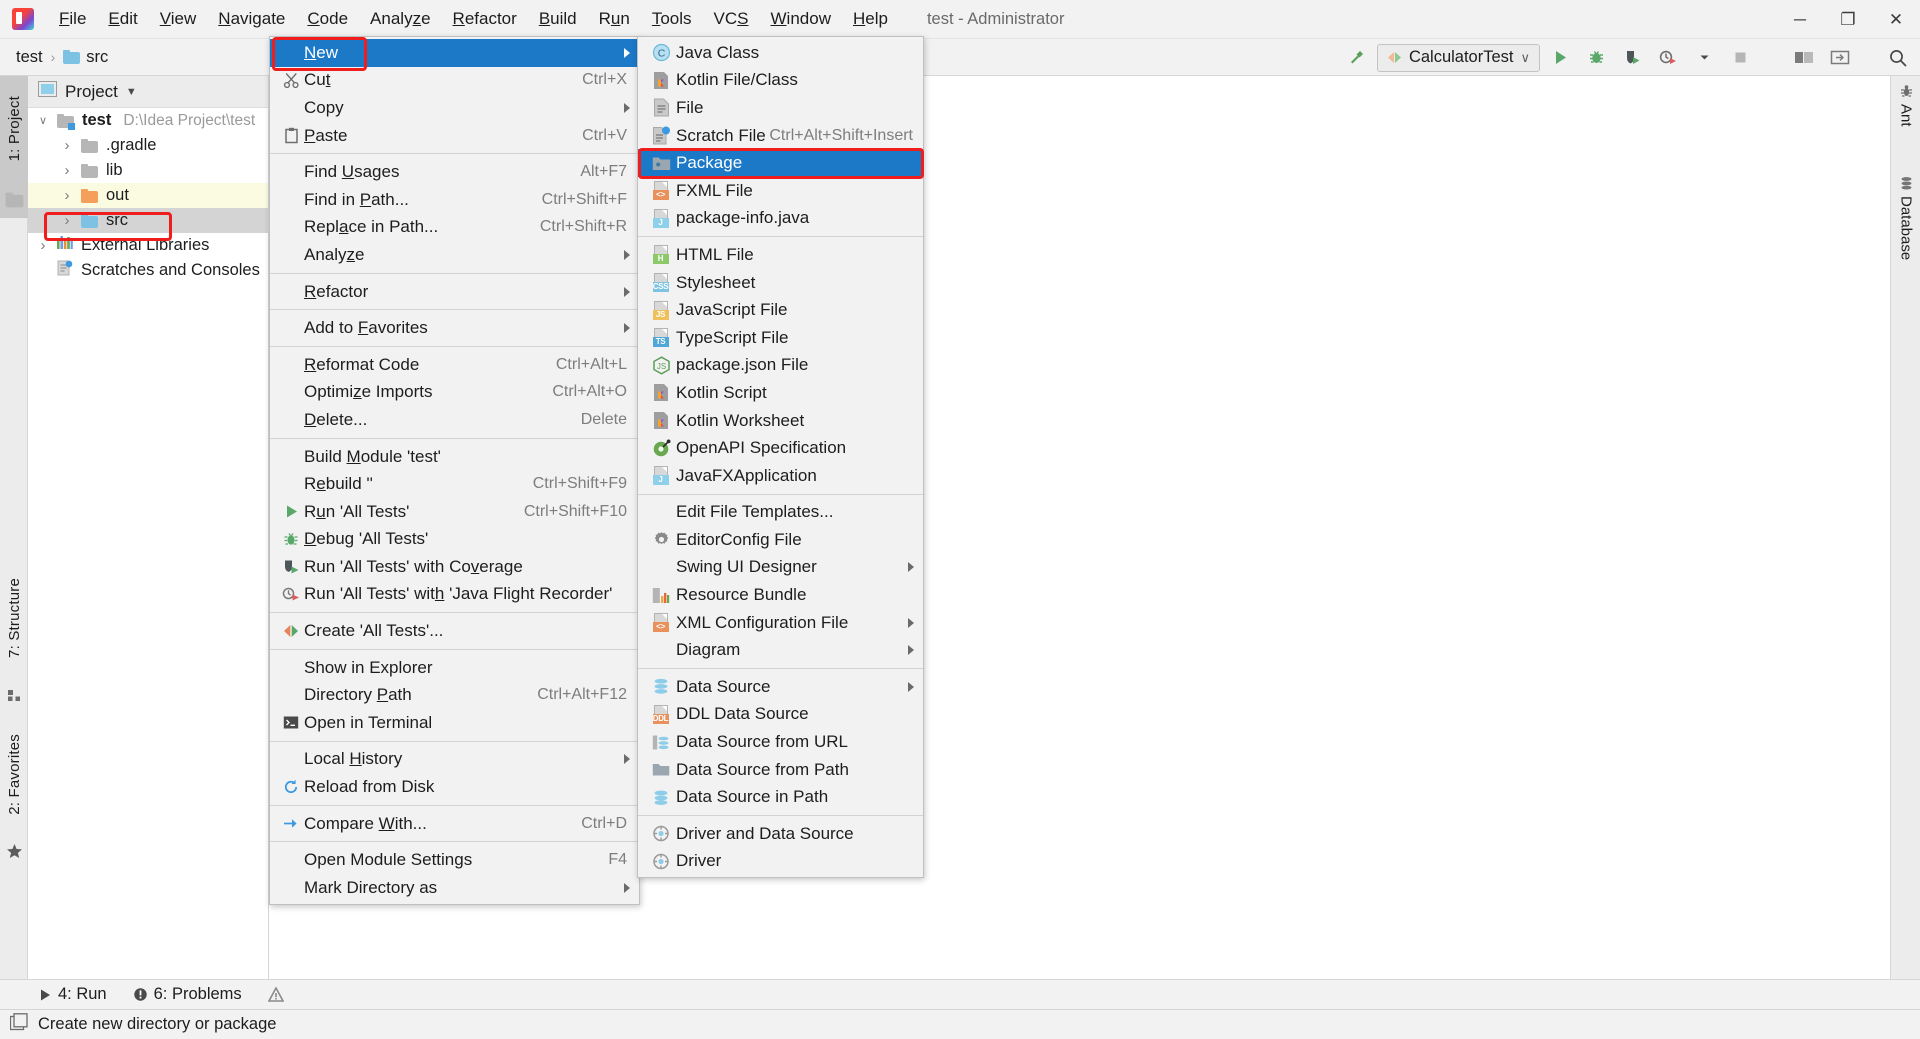  What do you see at coordinates (780, 476) in the screenshot?
I see `new-submenu-item-javafxapplication: J JavaFXApplication` at bounding box center [780, 476].